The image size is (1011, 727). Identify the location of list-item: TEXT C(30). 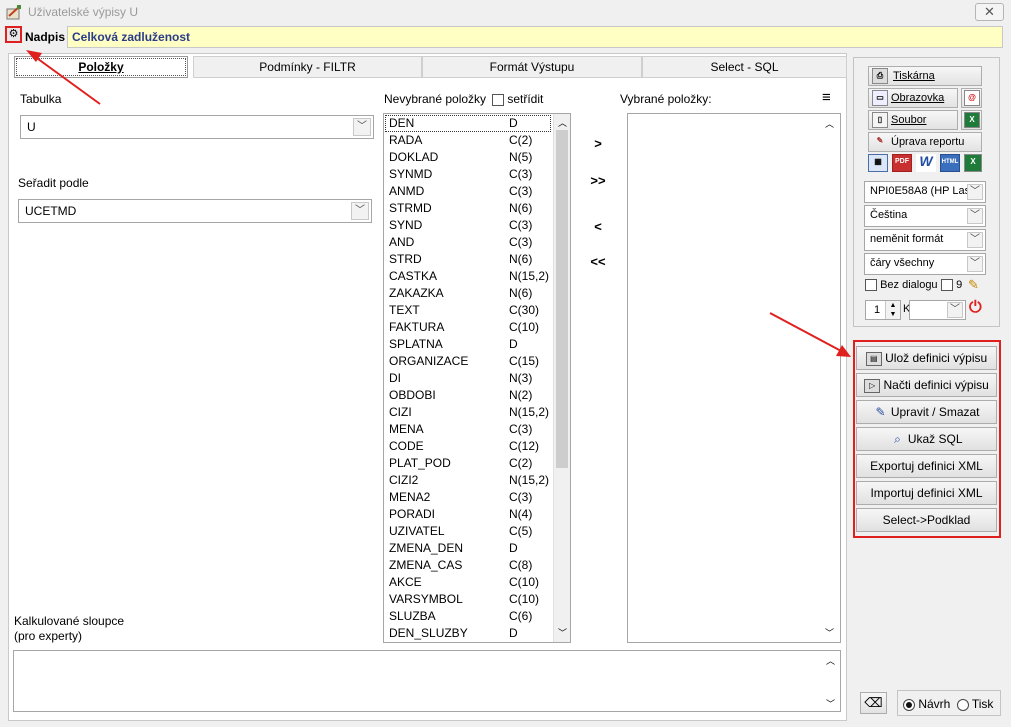
(469, 310).